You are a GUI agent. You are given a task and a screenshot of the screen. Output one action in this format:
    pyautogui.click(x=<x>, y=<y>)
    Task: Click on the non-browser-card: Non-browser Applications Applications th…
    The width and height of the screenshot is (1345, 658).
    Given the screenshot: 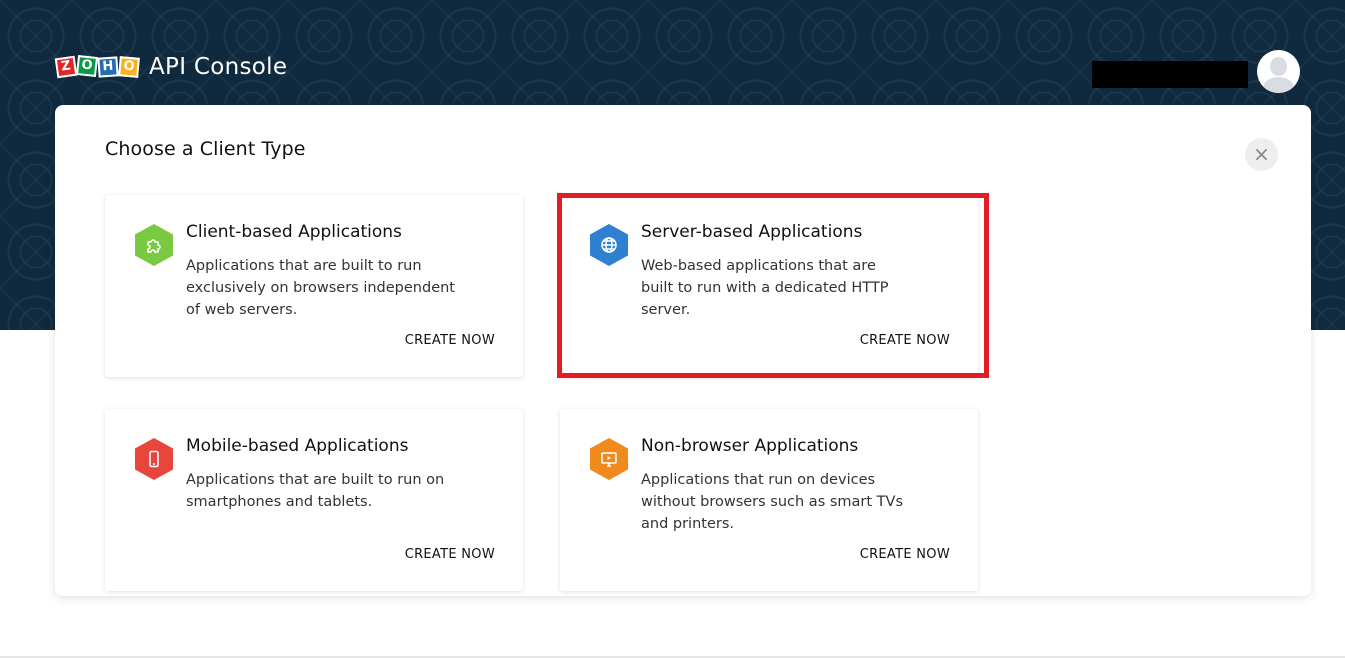 What is the action you would take?
    pyautogui.click(x=769, y=500)
    